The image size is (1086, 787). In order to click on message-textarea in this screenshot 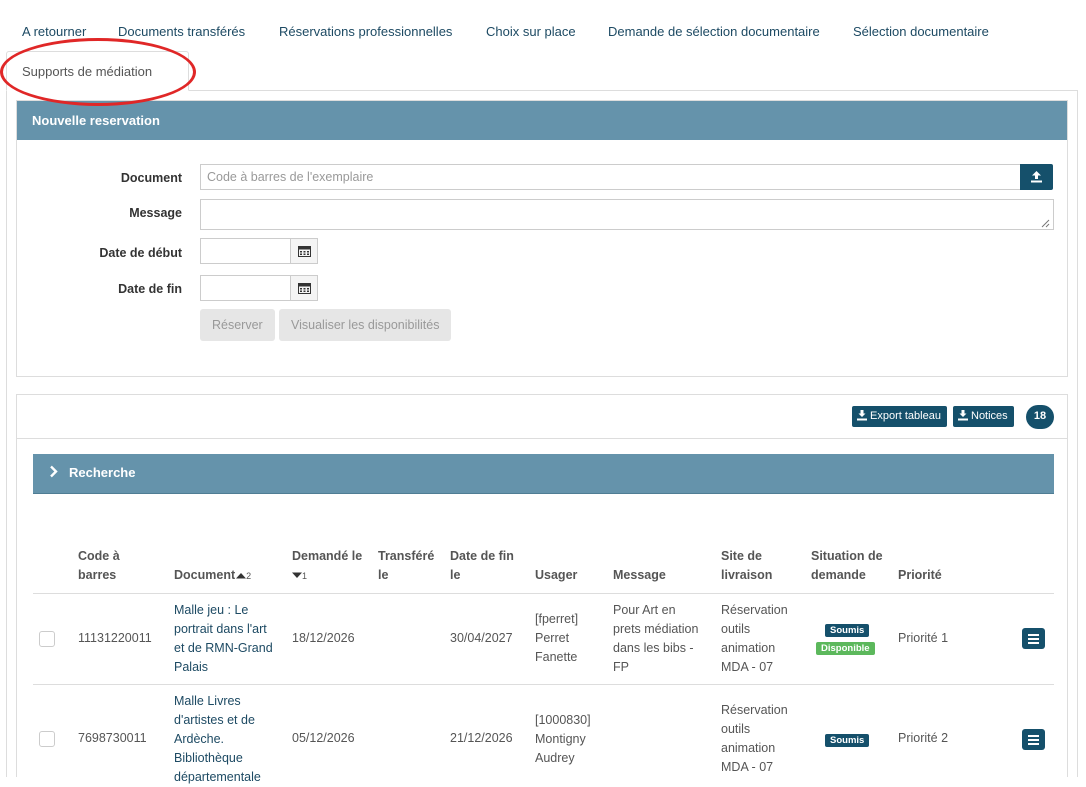, I will do `click(627, 214)`.